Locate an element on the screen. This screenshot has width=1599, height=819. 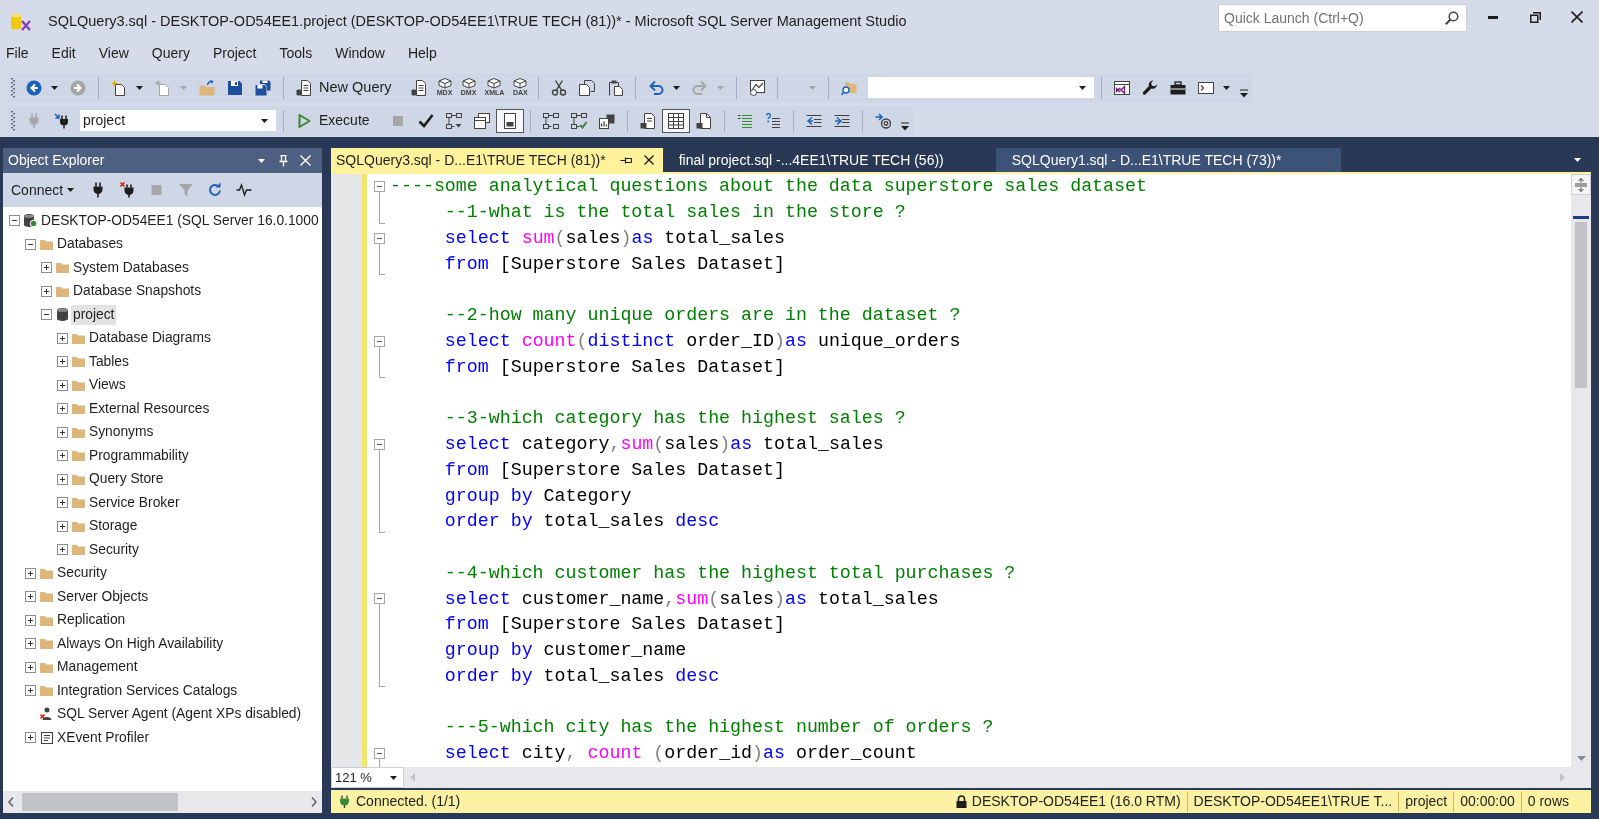
horizontal-scrollbar is located at coordinates (162, 802).